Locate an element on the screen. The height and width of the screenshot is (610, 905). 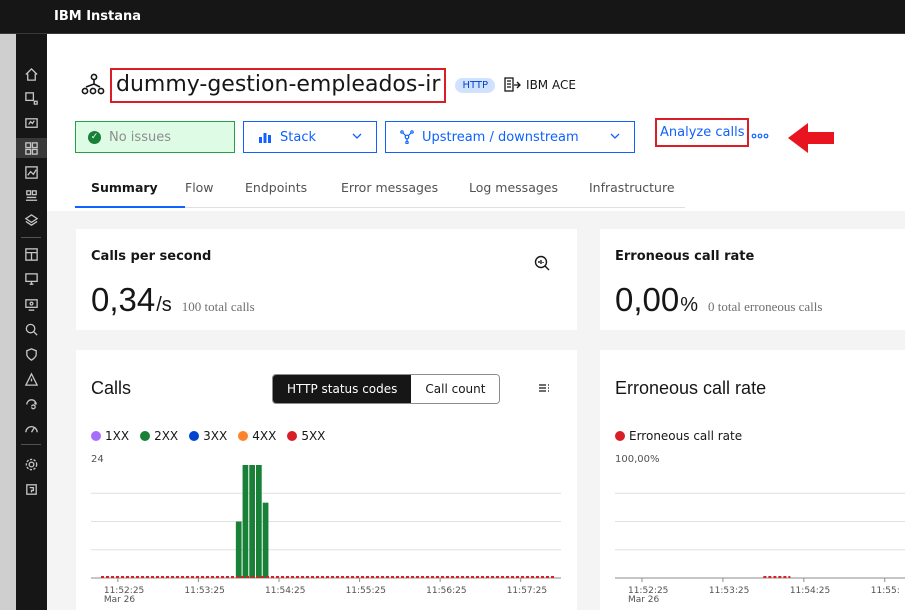
app-title: IBM Instana is located at coordinates (98, 16).